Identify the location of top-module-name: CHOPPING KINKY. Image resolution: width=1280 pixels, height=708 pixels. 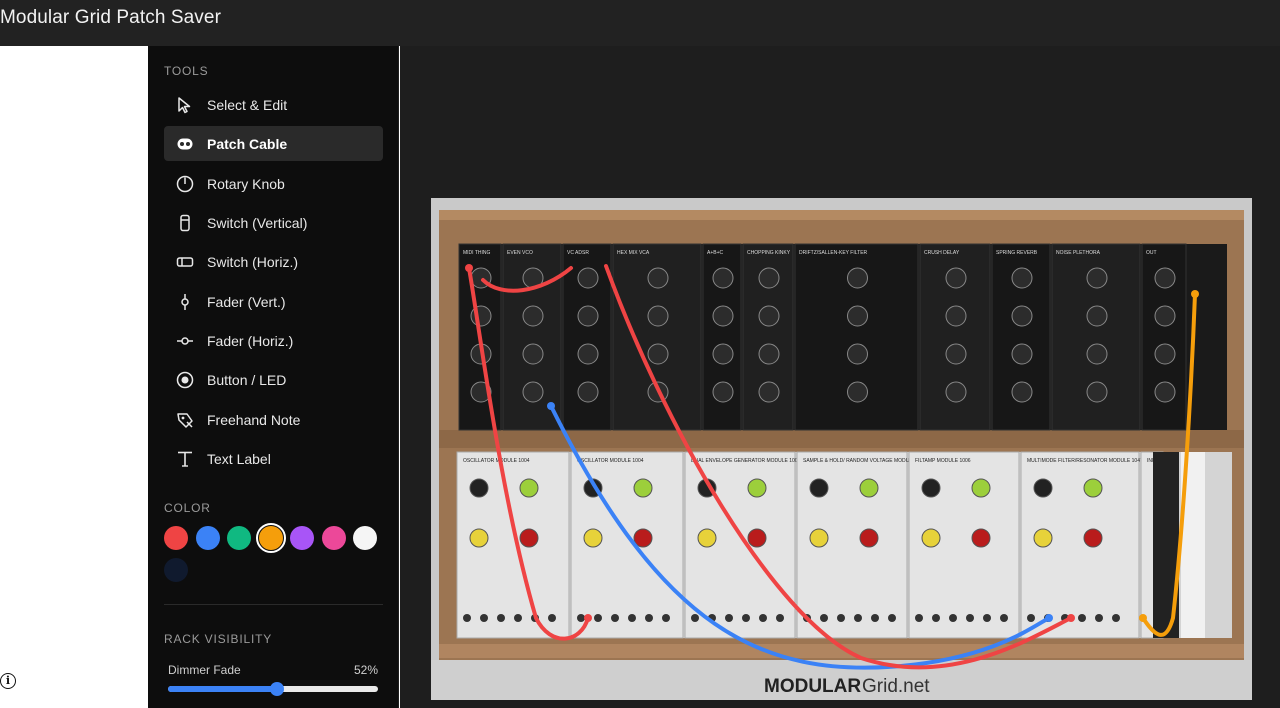
(769, 253).